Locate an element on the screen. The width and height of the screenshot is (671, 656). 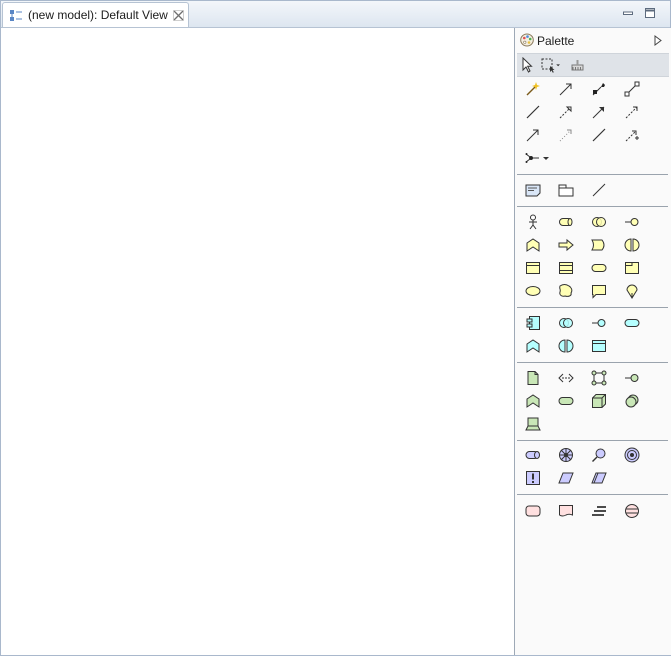
driver-icon is located at coordinates (566, 455).